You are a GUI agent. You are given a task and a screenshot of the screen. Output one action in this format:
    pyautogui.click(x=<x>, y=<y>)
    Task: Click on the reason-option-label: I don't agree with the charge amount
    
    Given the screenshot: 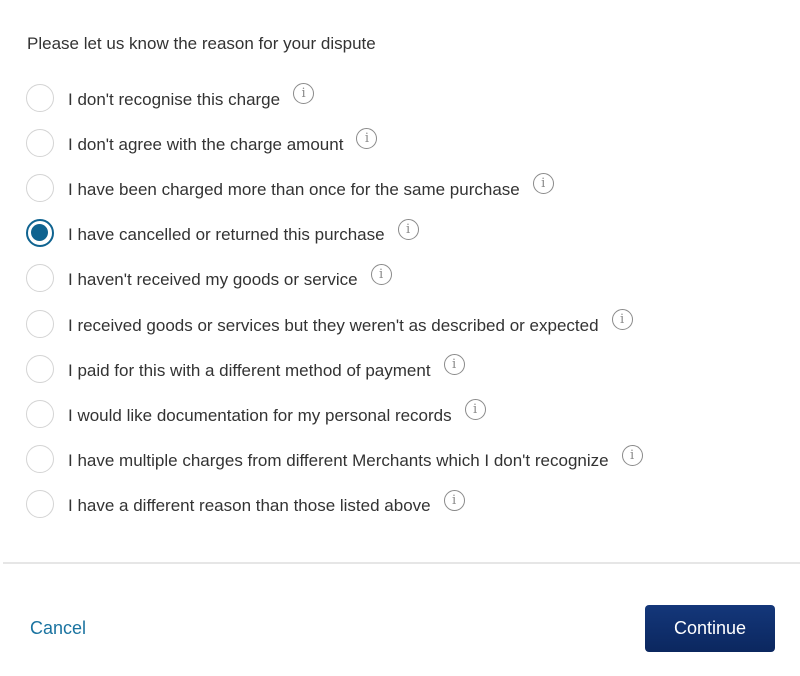 What is the action you would take?
    pyautogui.click(x=206, y=144)
    